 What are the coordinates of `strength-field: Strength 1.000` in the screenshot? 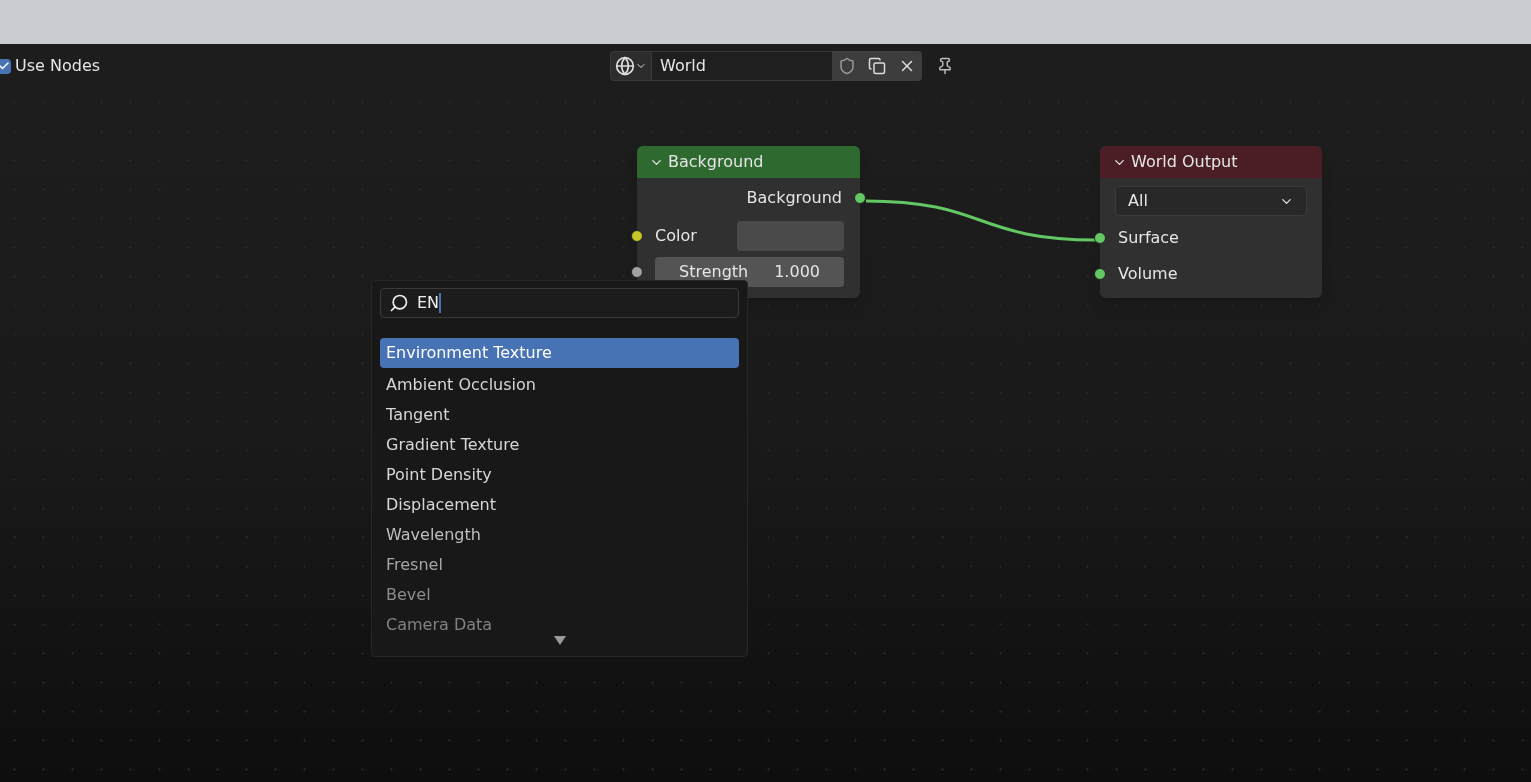 It's located at (749, 272).